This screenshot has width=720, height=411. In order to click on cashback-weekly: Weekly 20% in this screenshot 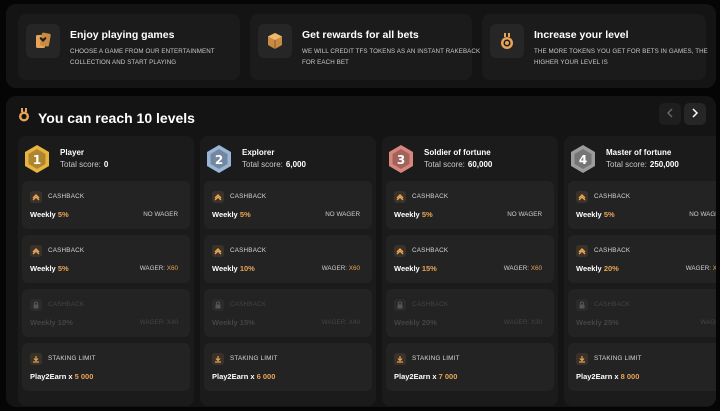, I will do `click(597, 268)`.